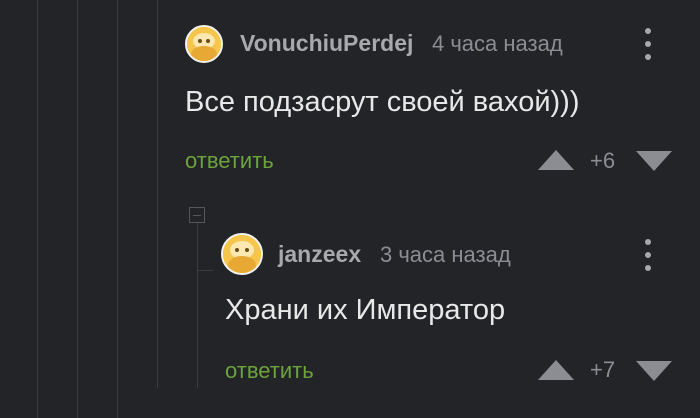 The height and width of the screenshot is (418, 700). Describe the element at coordinates (365, 310) in the screenshot. I see `comment-text: Храни их Император` at that location.